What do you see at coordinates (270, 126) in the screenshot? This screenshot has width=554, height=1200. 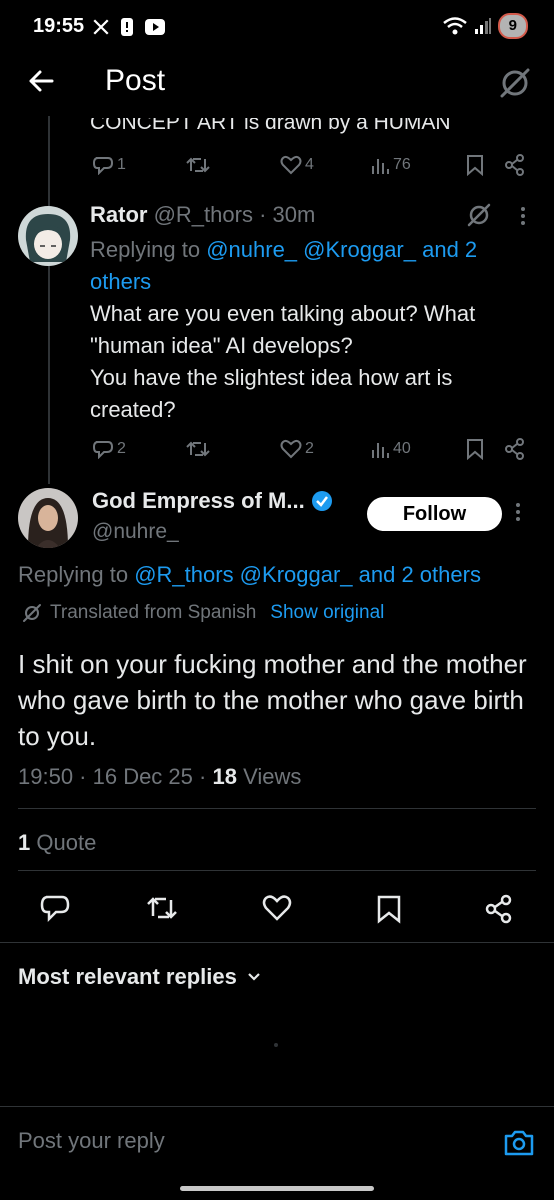 I see `previous-post-text: CONCEPT ART is drawn by a HUMAN` at bounding box center [270, 126].